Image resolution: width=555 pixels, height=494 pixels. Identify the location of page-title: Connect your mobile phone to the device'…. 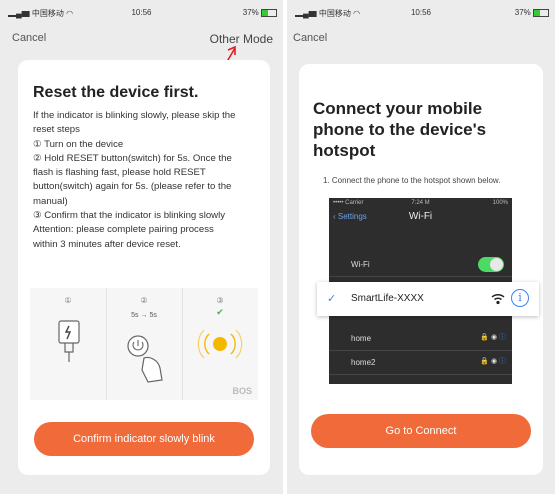
(400, 129).